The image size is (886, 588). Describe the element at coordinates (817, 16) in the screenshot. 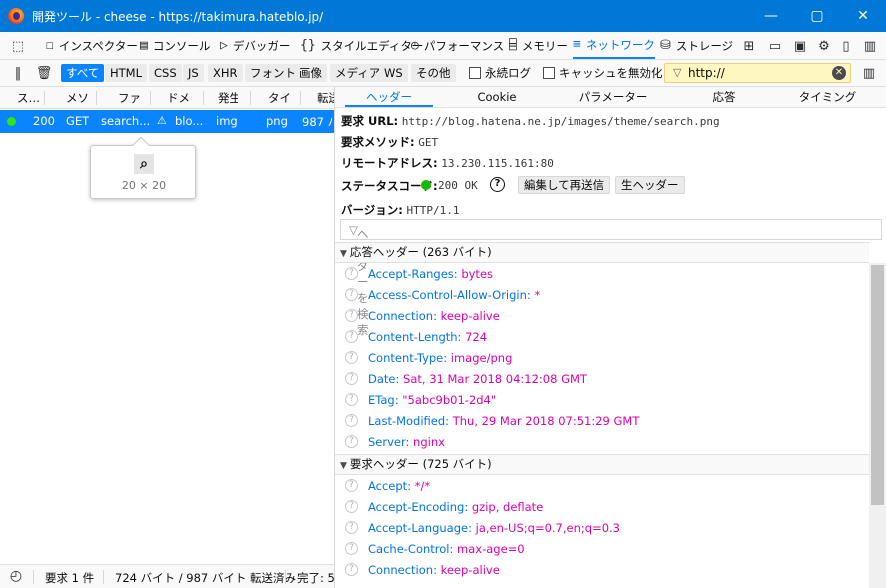

I see `maximize-button: ▢` at that location.